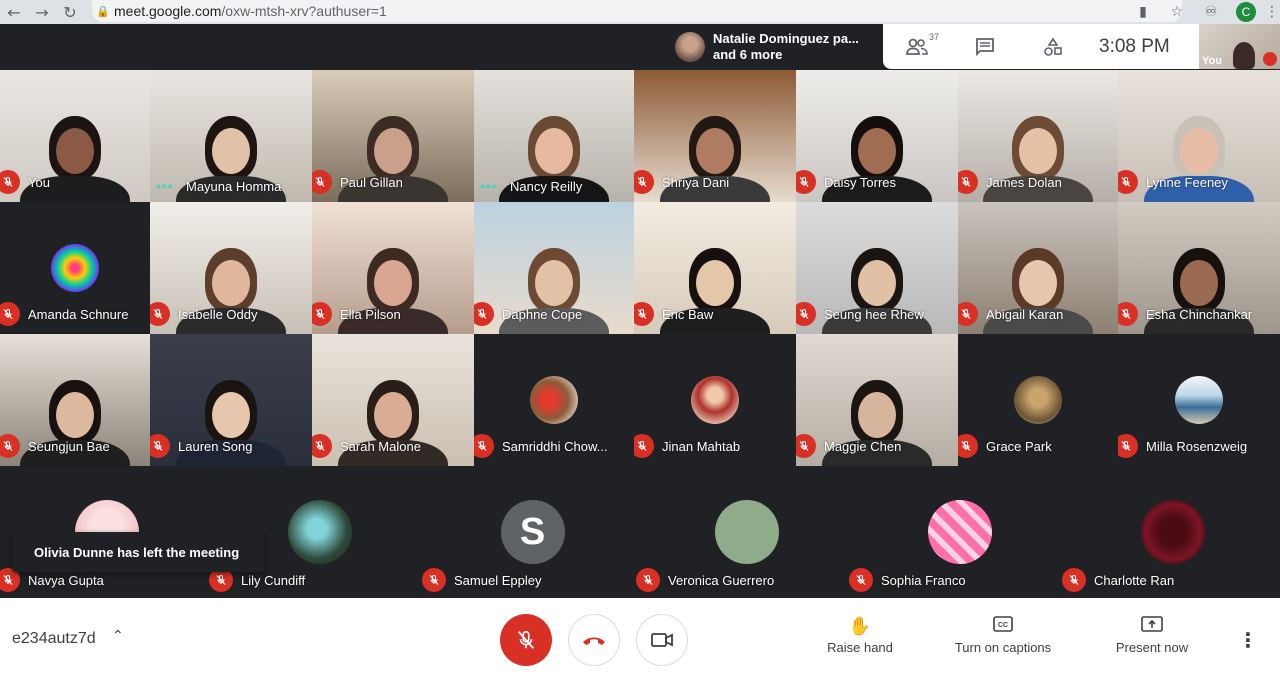 The width and height of the screenshot is (1280, 681). I want to click on participant-tile: Eric Baw, so click(715, 268).